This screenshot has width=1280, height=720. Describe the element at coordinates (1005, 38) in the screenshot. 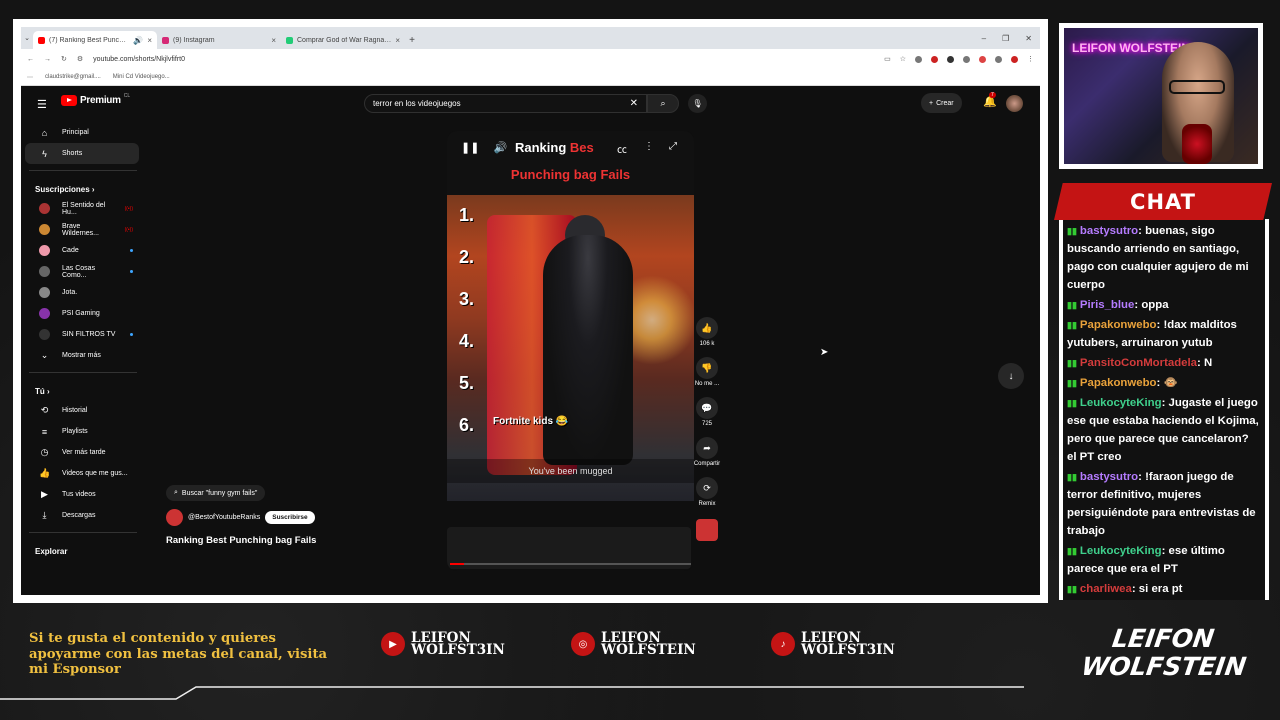

I see `restore-icon: ❐` at that location.